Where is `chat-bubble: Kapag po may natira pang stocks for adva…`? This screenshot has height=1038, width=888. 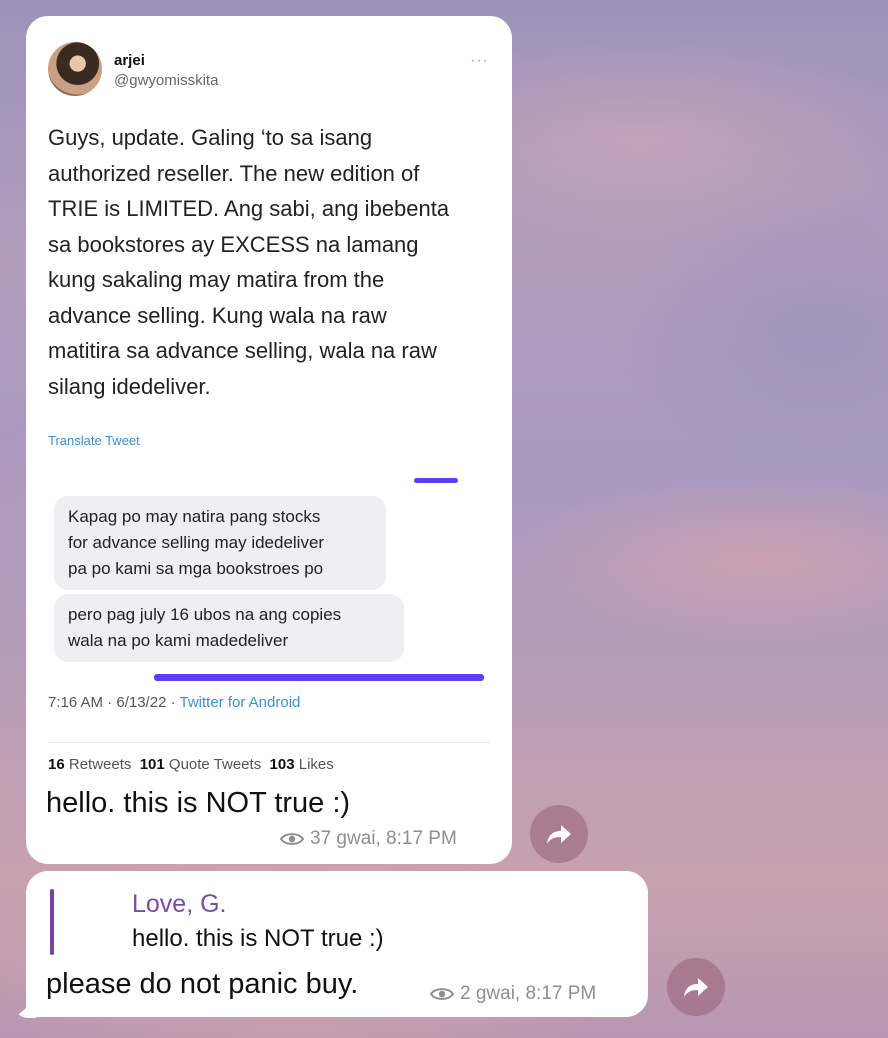 chat-bubble: Kapag po may natira pang stocks for adva… is located at coordinates (220, 543).